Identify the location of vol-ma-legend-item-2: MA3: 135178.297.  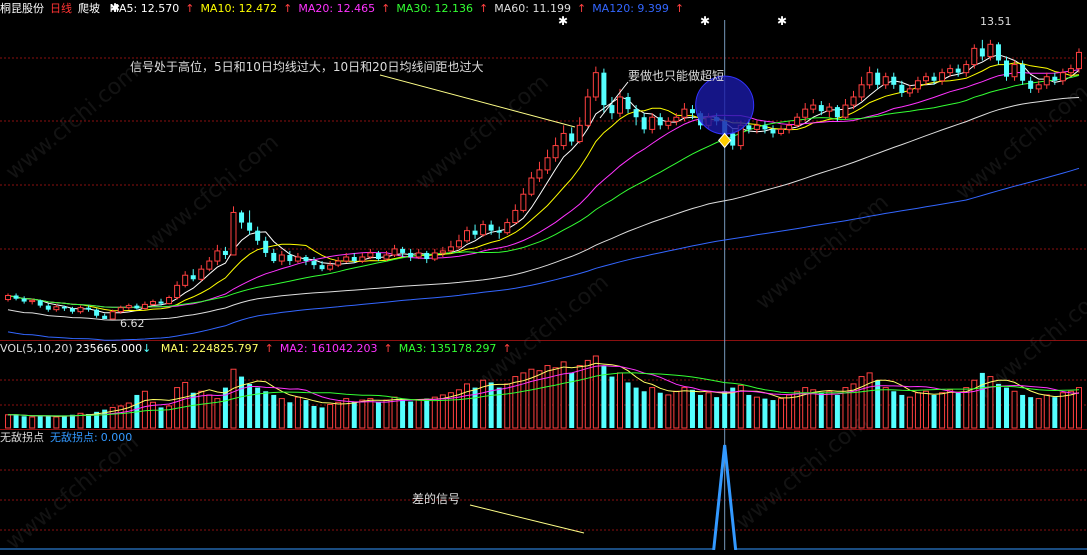
(447, 348).